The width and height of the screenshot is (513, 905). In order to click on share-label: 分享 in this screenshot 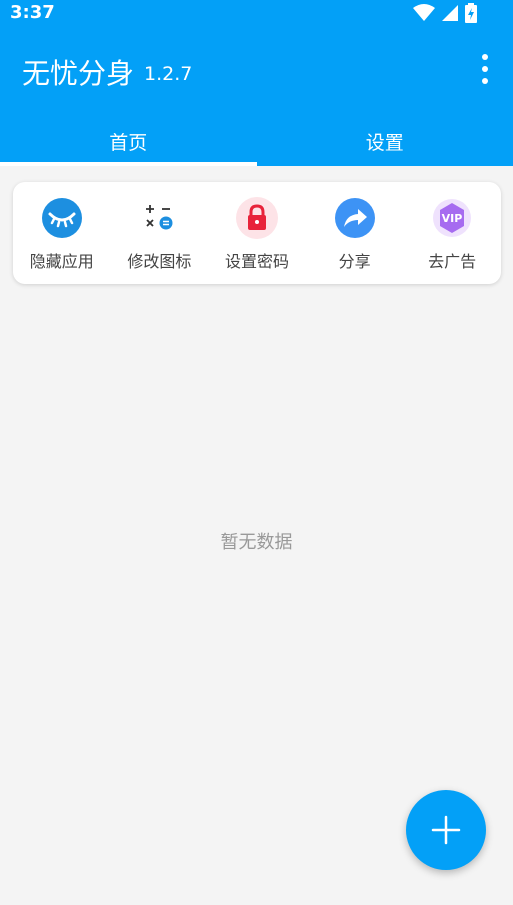, I will do `click(354, 261)`.